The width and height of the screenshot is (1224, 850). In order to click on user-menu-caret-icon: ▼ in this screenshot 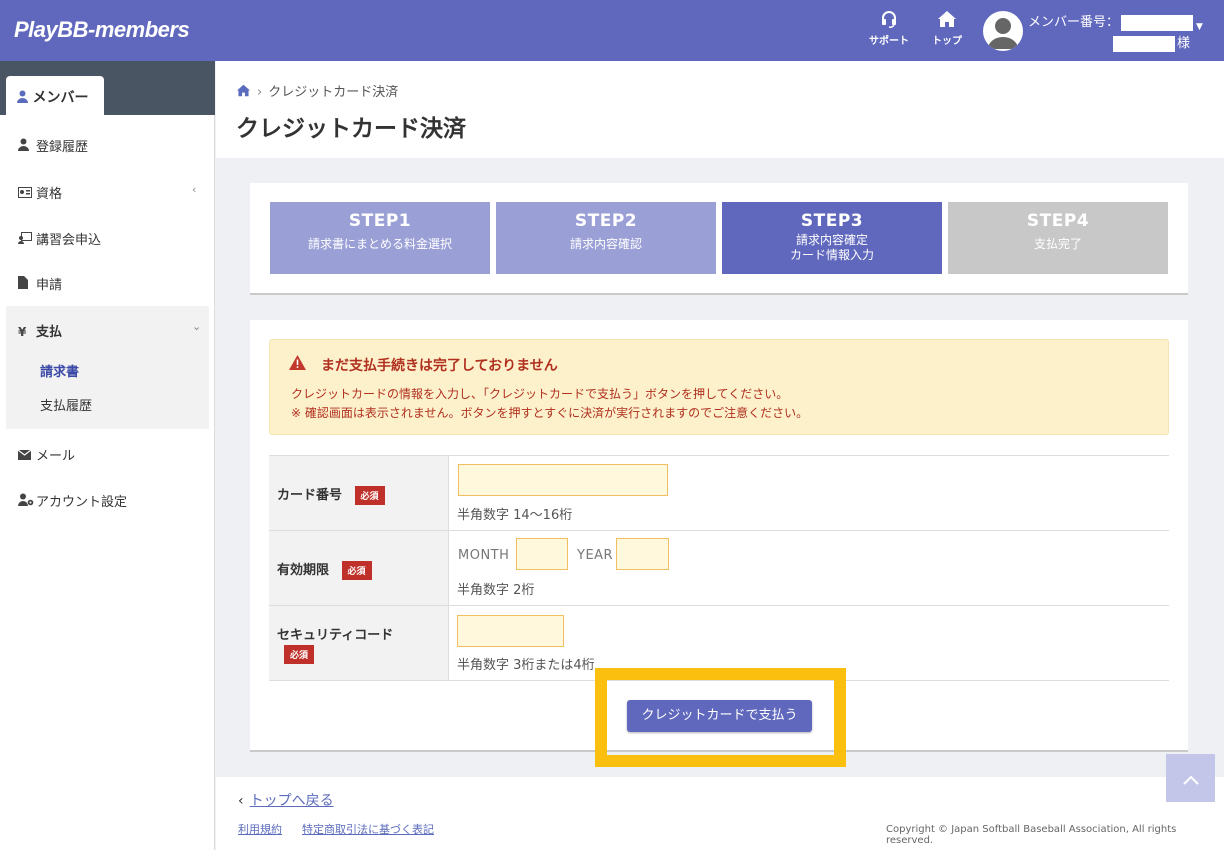, I will do `click(1199, 27)`.